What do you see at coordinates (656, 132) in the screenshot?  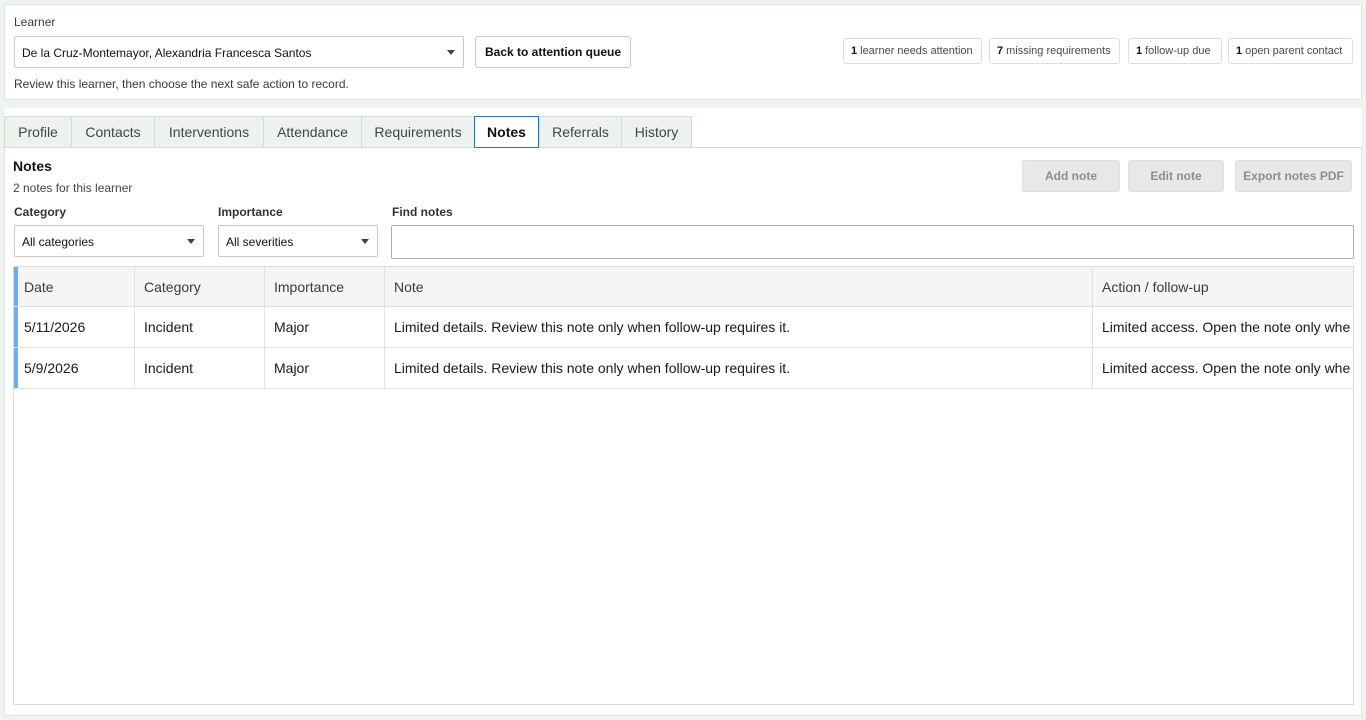 I see `tab-history: History` at bounding box center [656, 132].